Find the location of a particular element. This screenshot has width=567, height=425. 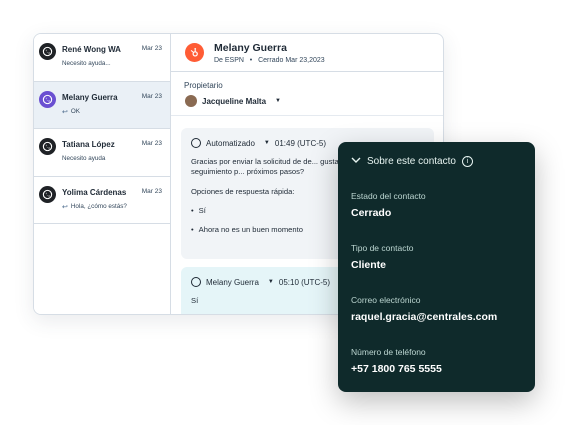

field-label: Estado del contacto is located at coordinates (388, 196).